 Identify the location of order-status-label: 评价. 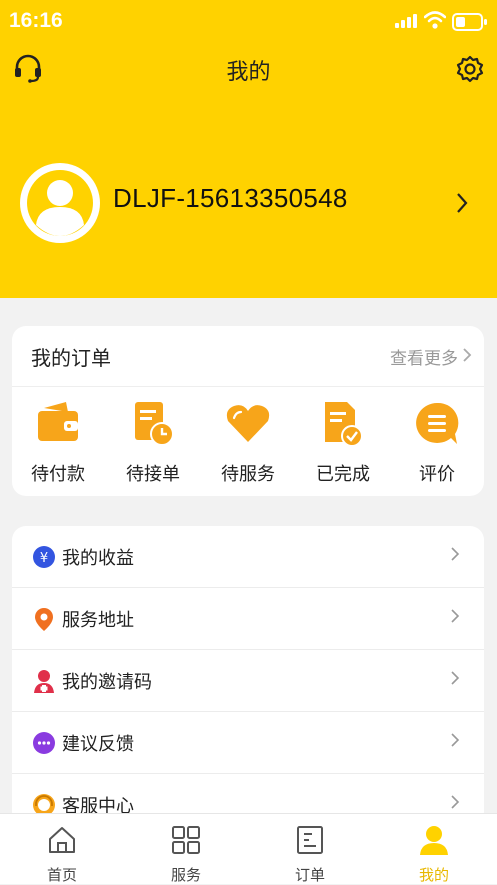
(437, 474).